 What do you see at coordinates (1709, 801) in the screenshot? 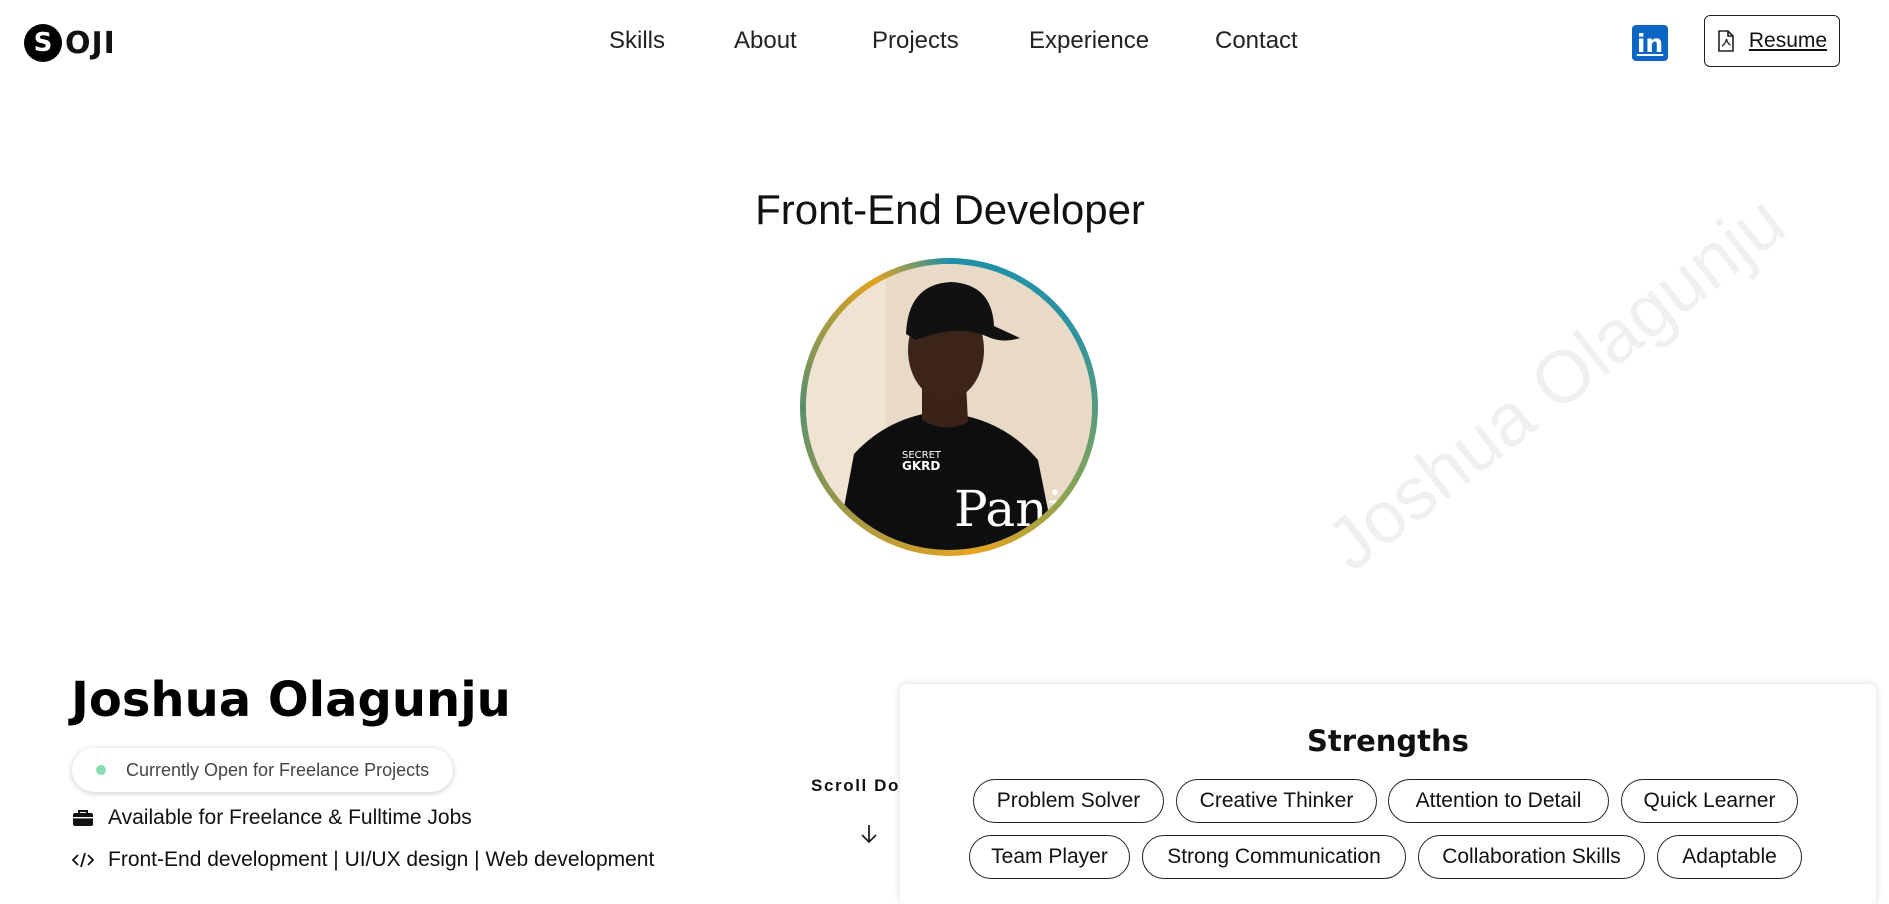
I see `strength-chip: Quick Learner` at bounding box center [1709, 801].